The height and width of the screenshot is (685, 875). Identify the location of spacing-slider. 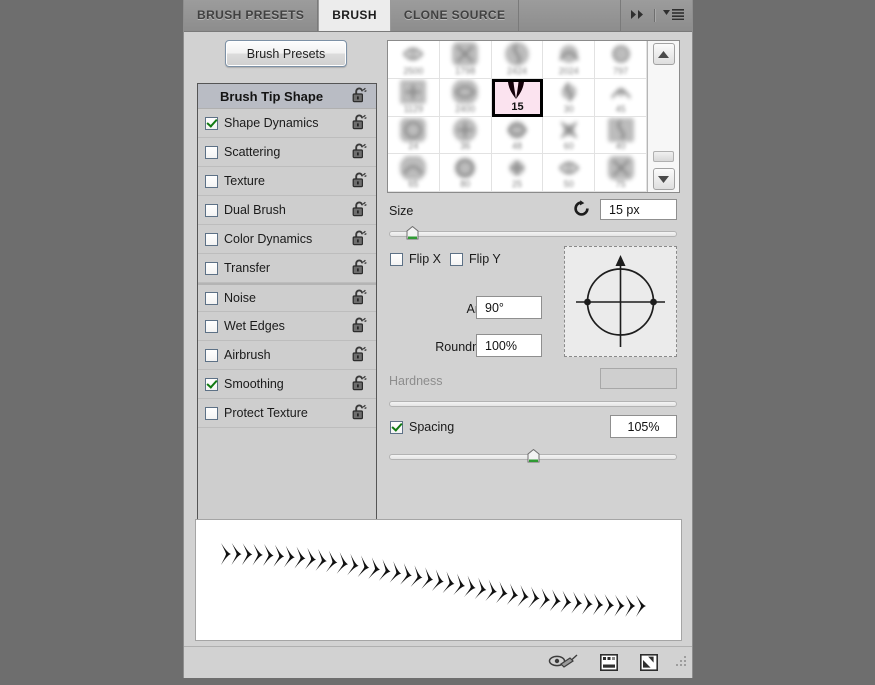
(533, 455).